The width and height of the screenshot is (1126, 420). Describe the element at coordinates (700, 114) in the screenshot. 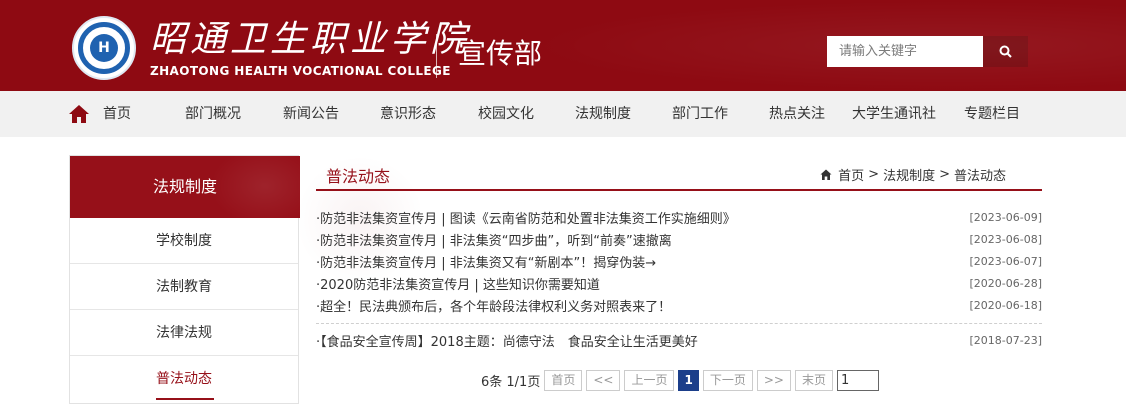

I see `nav-item-department-work: 部门工作` at that location.